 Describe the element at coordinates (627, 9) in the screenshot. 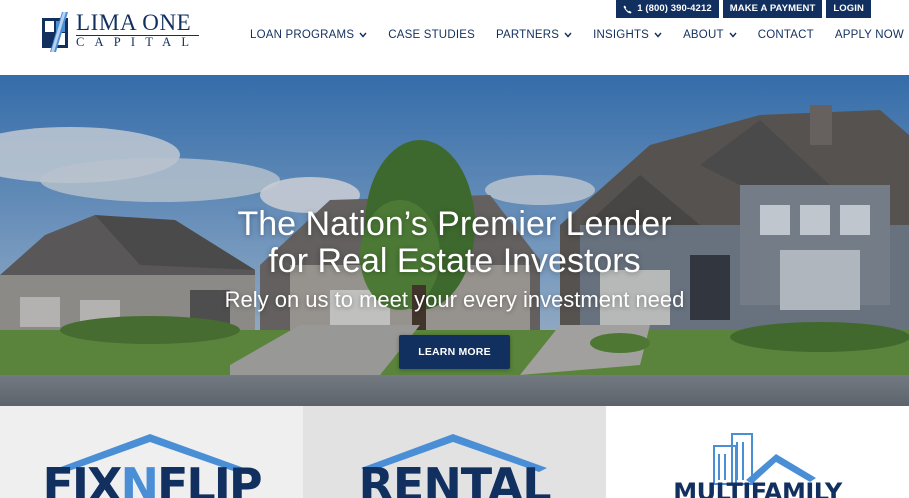

I see `phone-icon` at that location.